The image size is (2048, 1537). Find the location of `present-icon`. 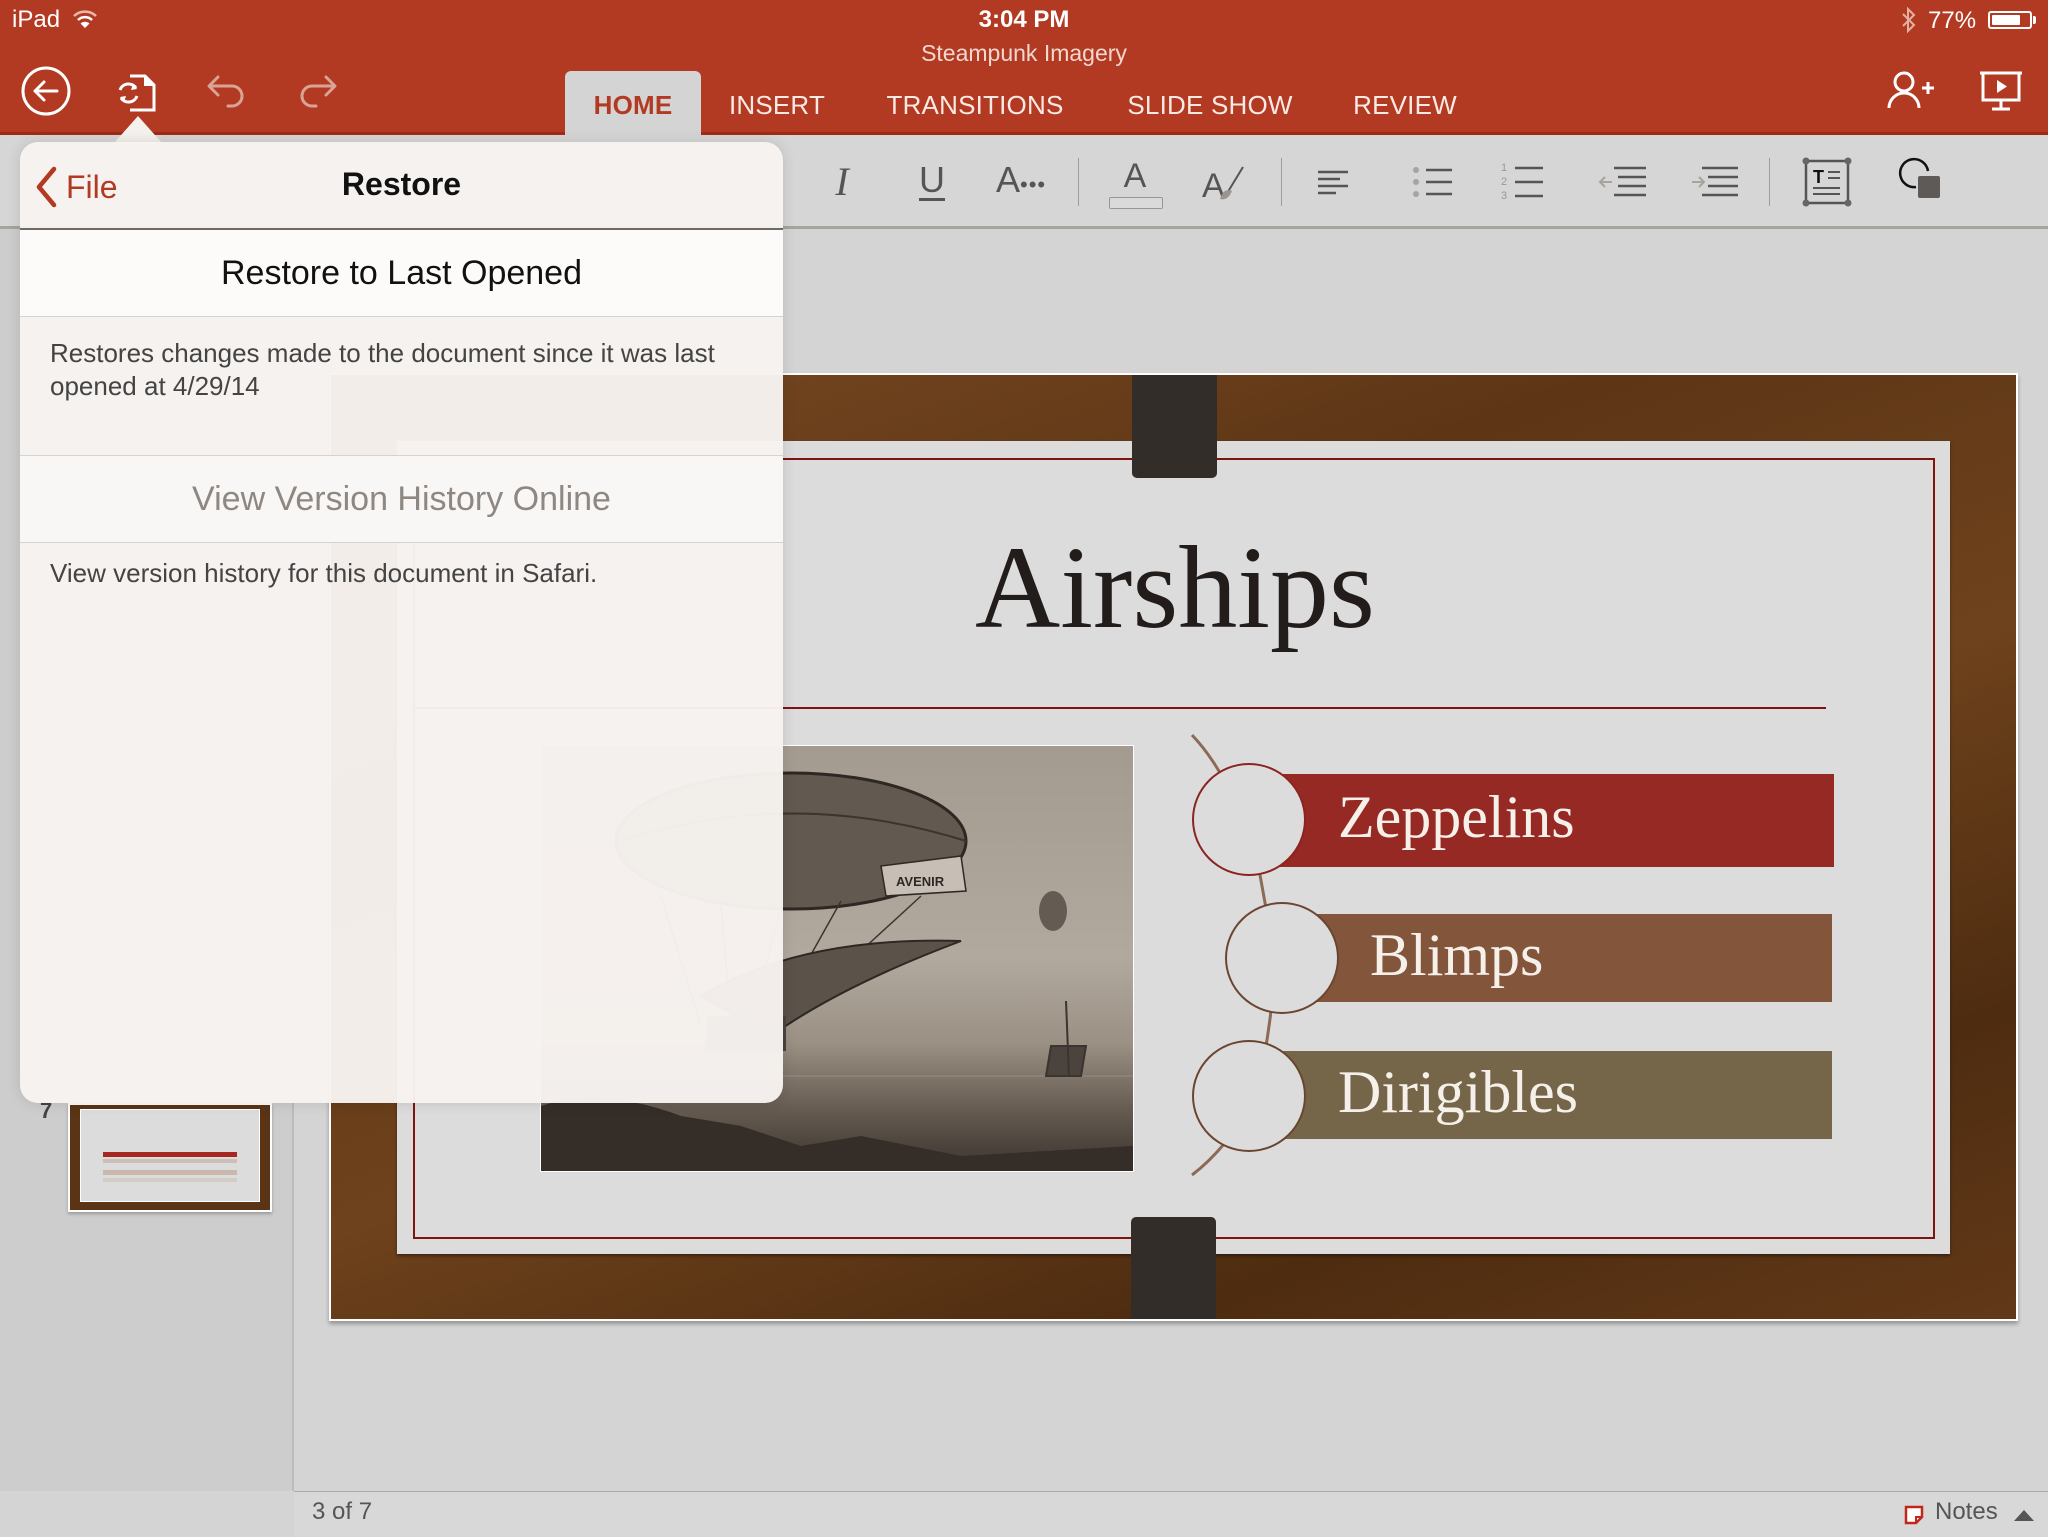

present-icon is located at coordinates (2001, 91).